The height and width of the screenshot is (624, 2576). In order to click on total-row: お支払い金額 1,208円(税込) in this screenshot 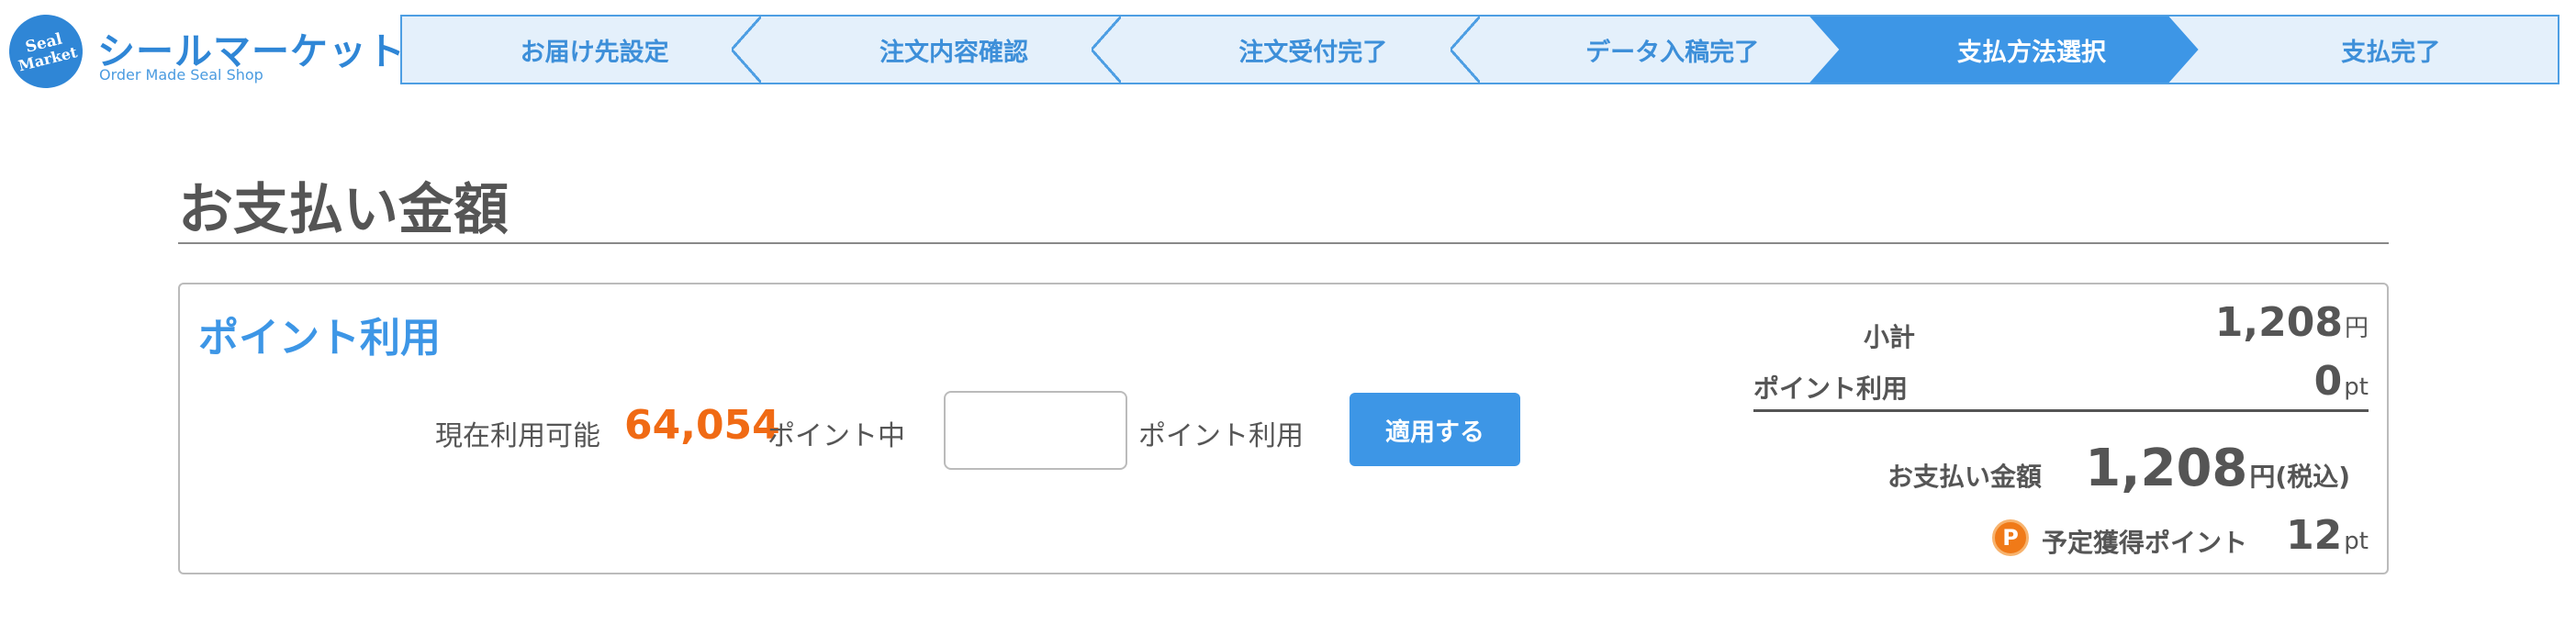, I will do `click(2061, 468)`.